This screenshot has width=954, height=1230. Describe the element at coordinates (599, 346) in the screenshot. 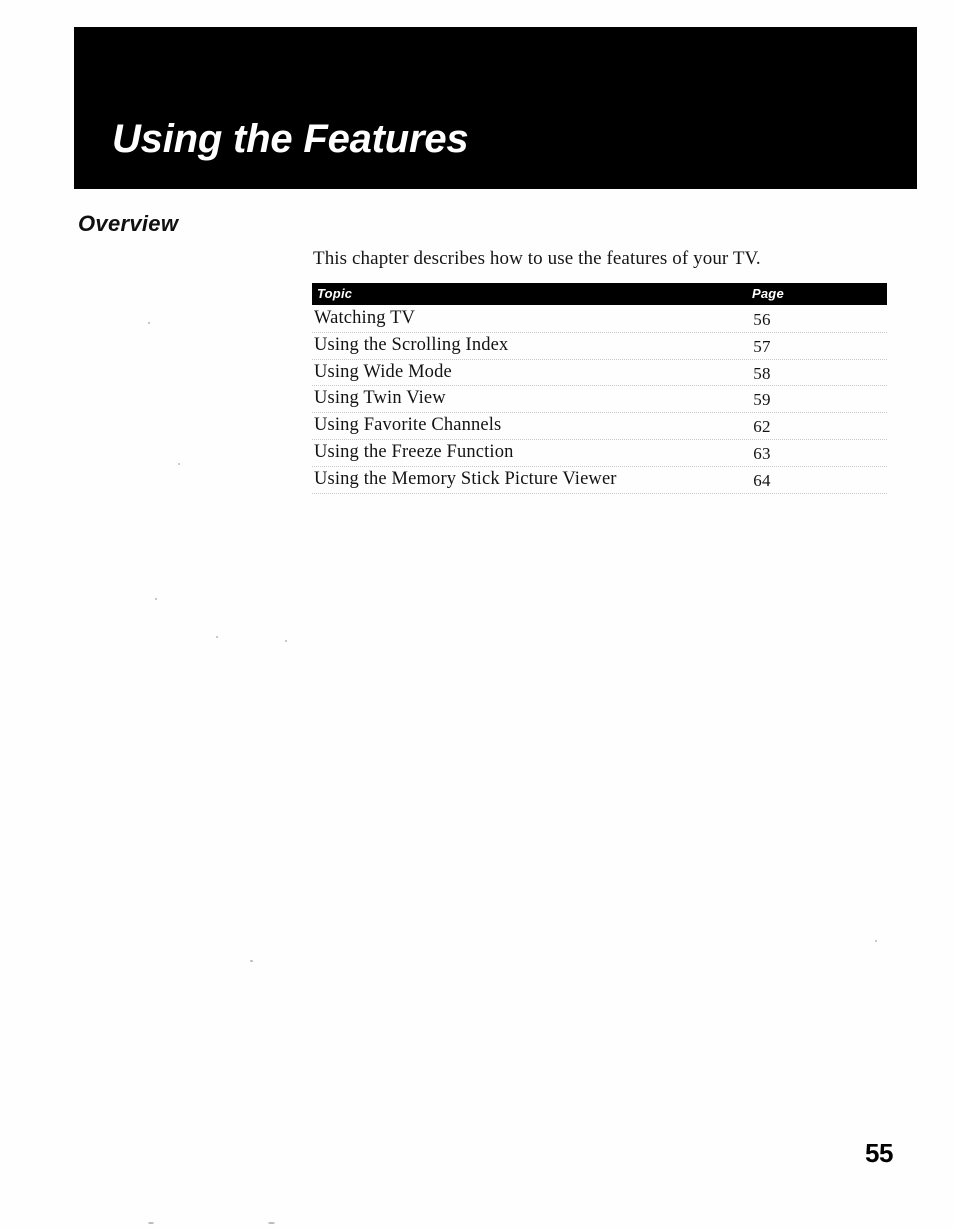

I see `table-row: Using the Scrolling Index 57` at that location.